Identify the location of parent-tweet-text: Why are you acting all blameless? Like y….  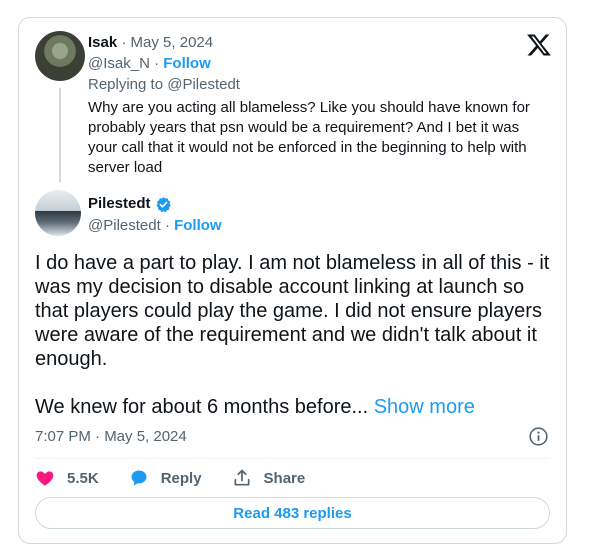
(309, 137).